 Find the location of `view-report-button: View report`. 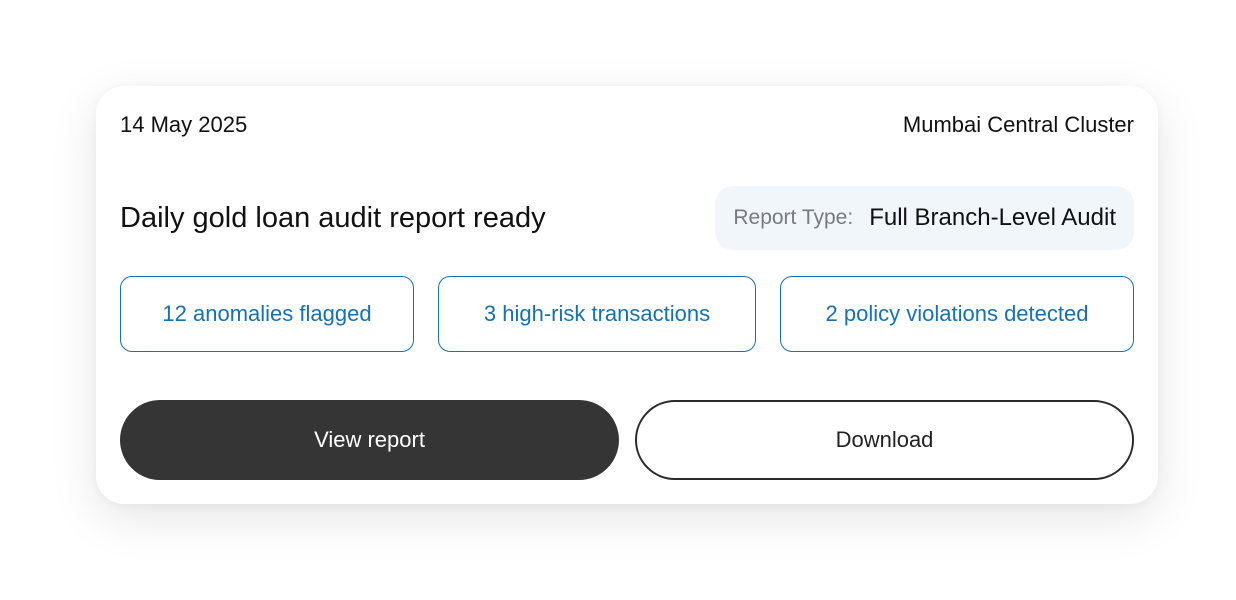

view-report-button: View report is located at coordinates (369, 440).